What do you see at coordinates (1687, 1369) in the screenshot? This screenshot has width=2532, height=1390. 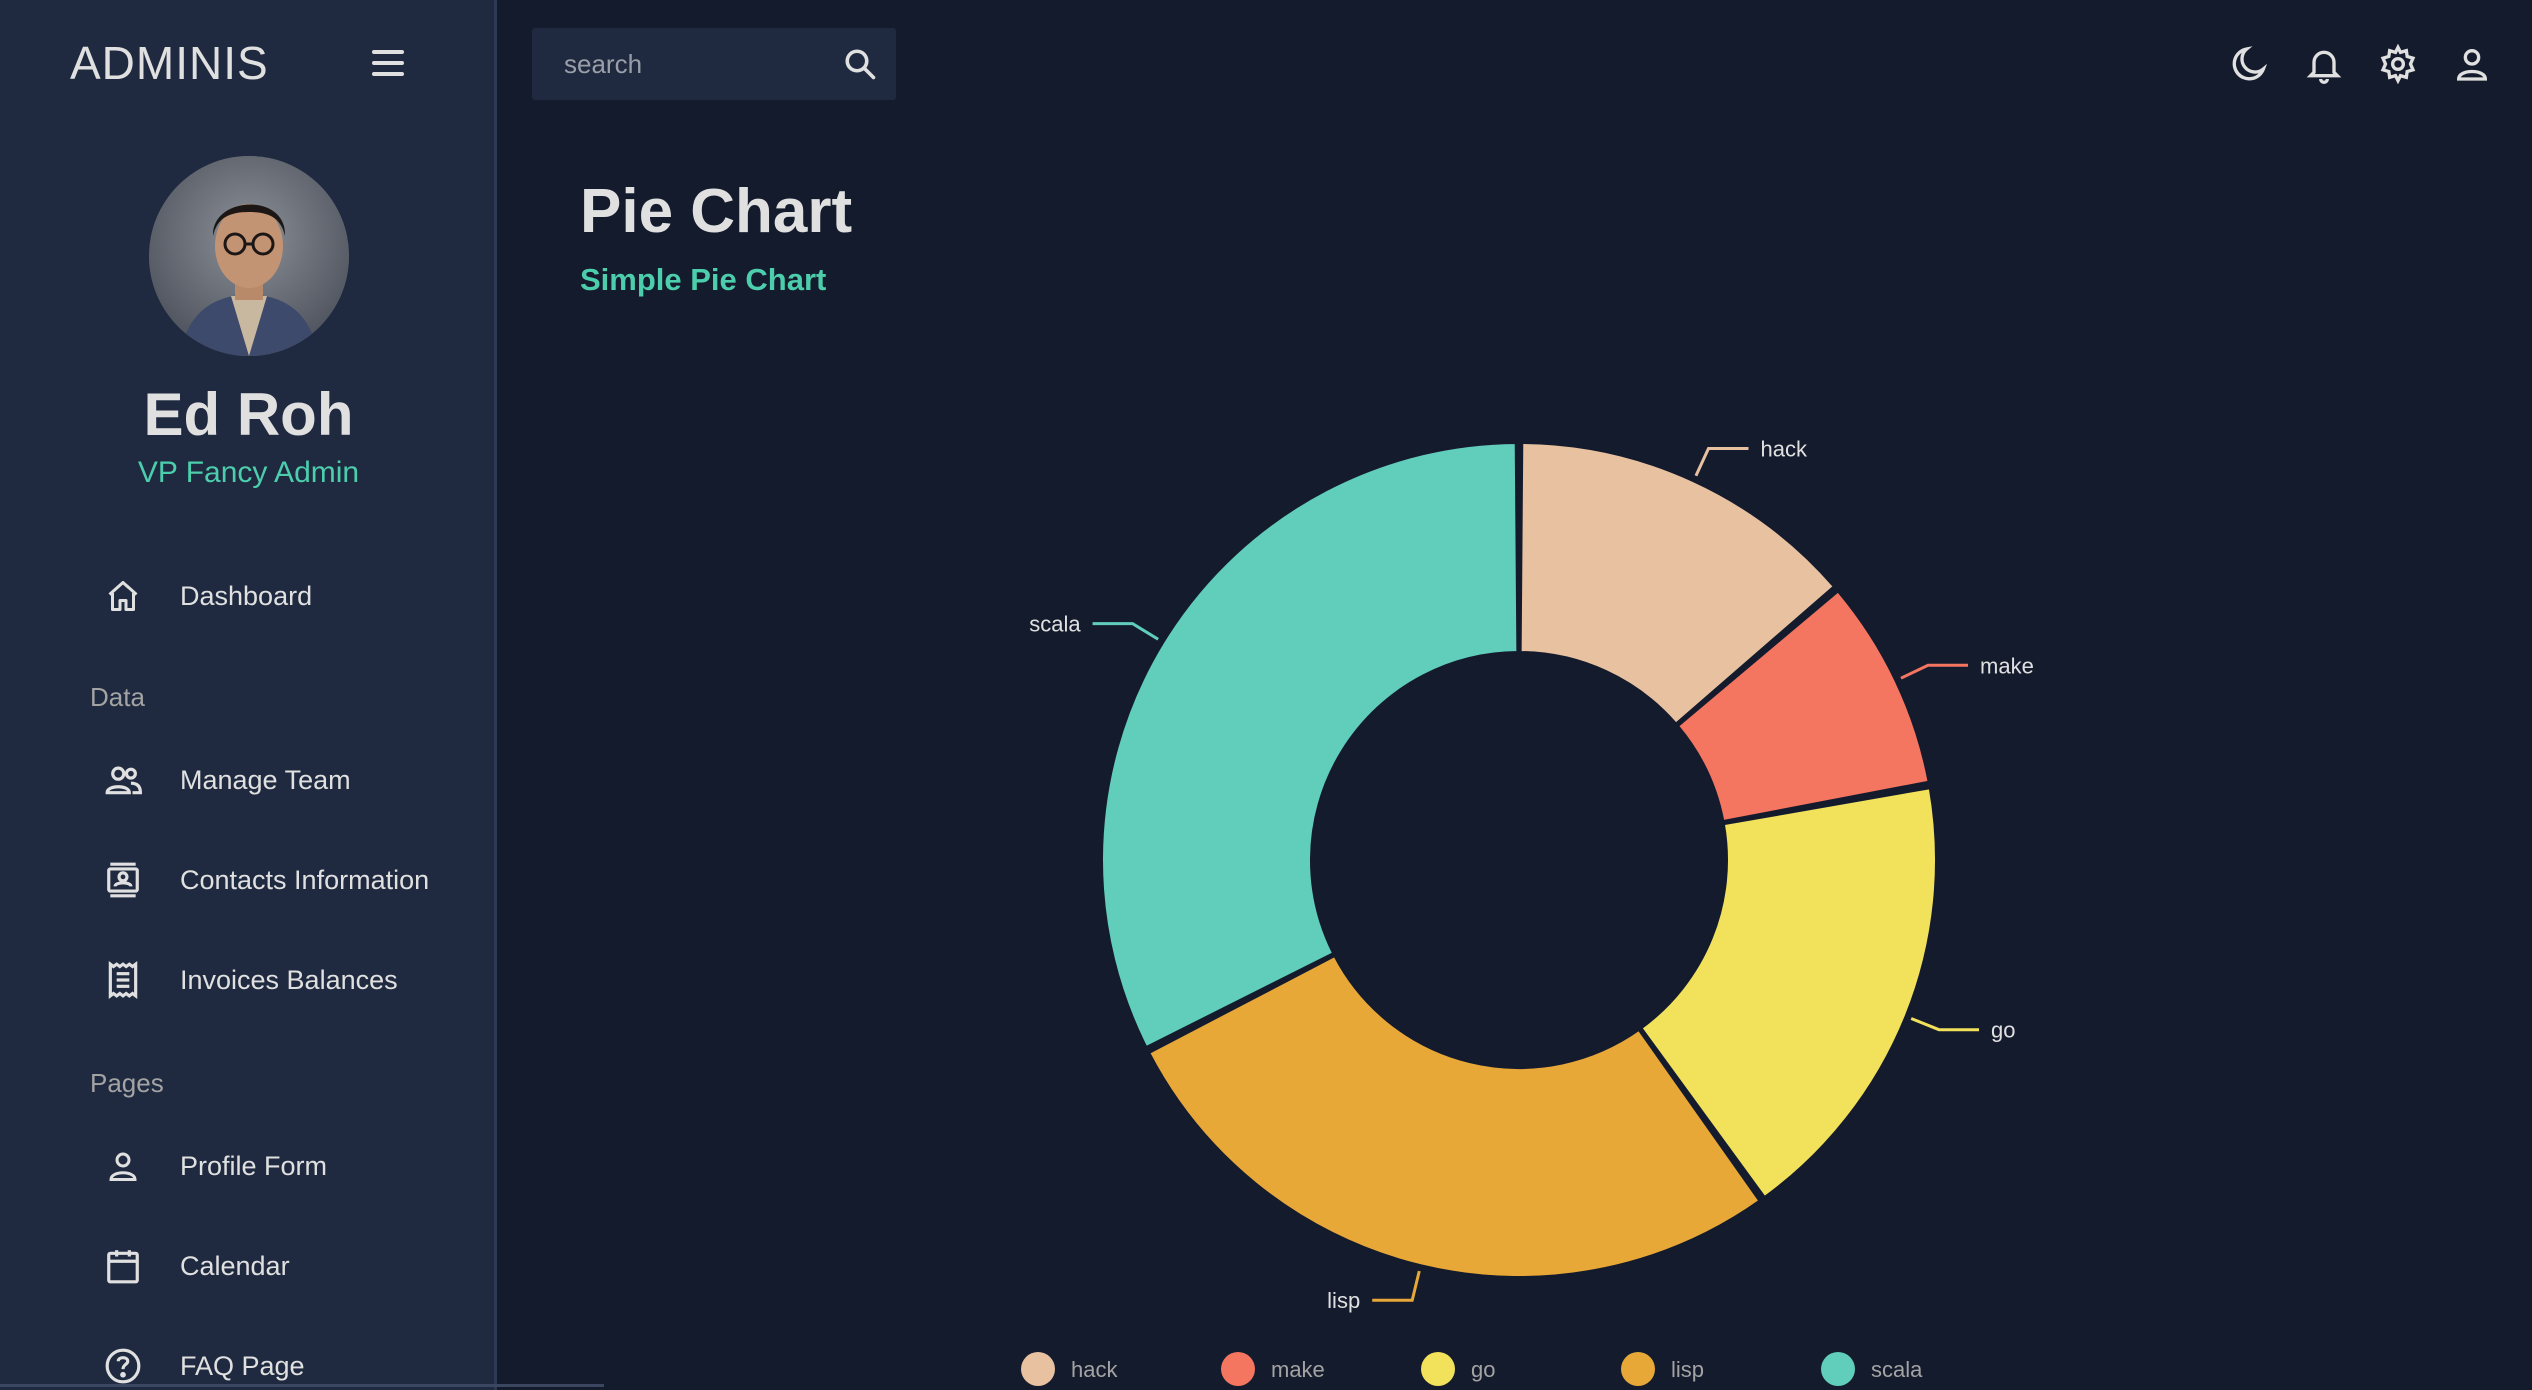 I see `legend-label-lisp: lisp` at bounding box center [1687, 1369].